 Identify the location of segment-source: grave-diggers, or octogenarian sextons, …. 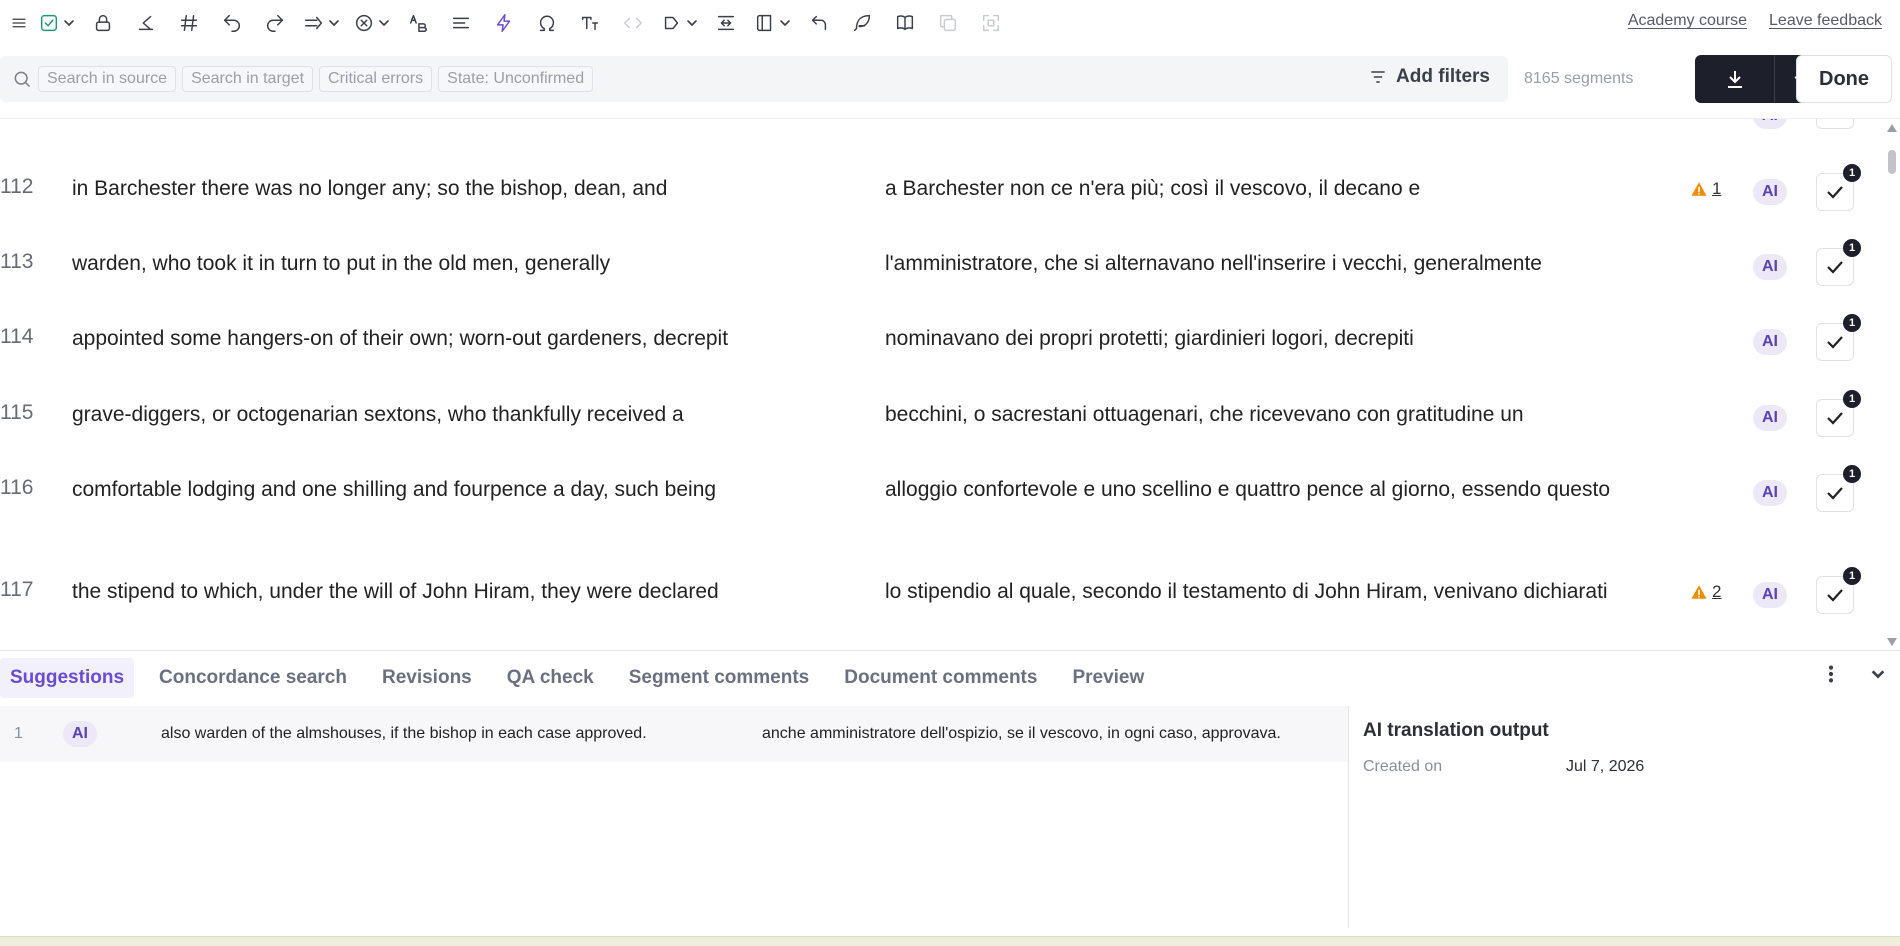
(378, 414).